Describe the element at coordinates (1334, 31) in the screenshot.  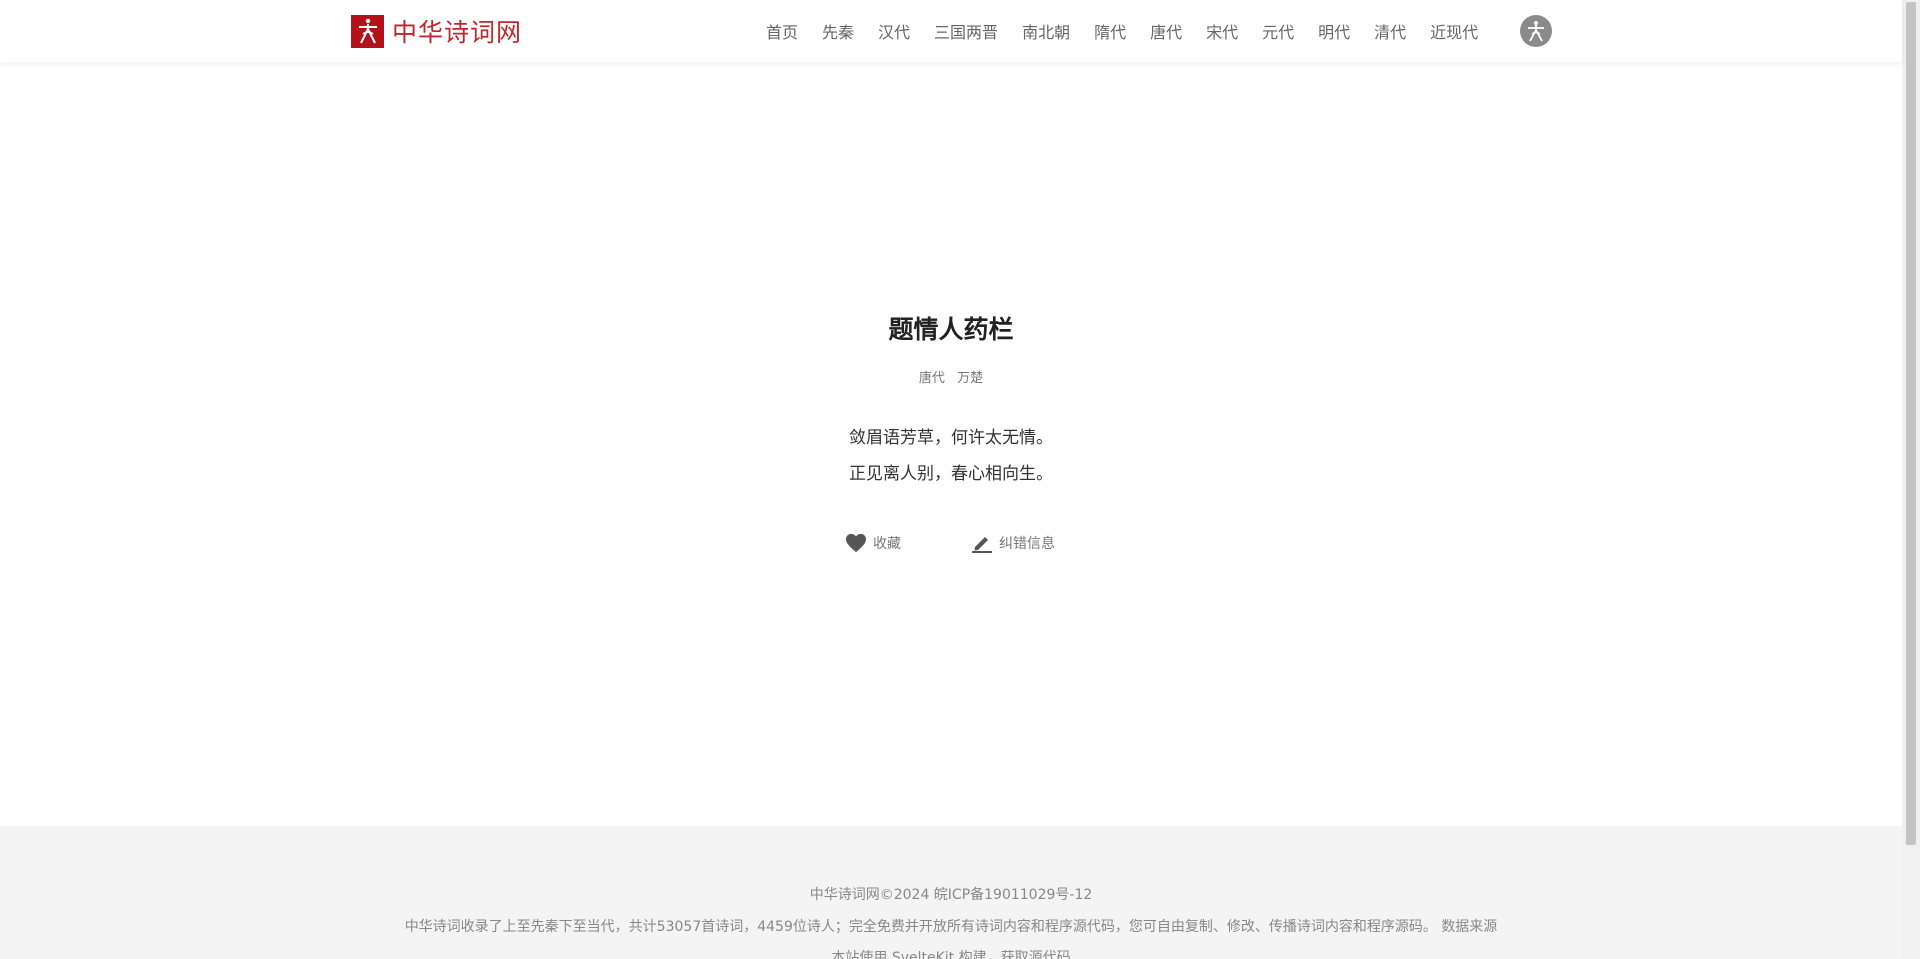
I see `nav-item-ming: 明代` at that location.